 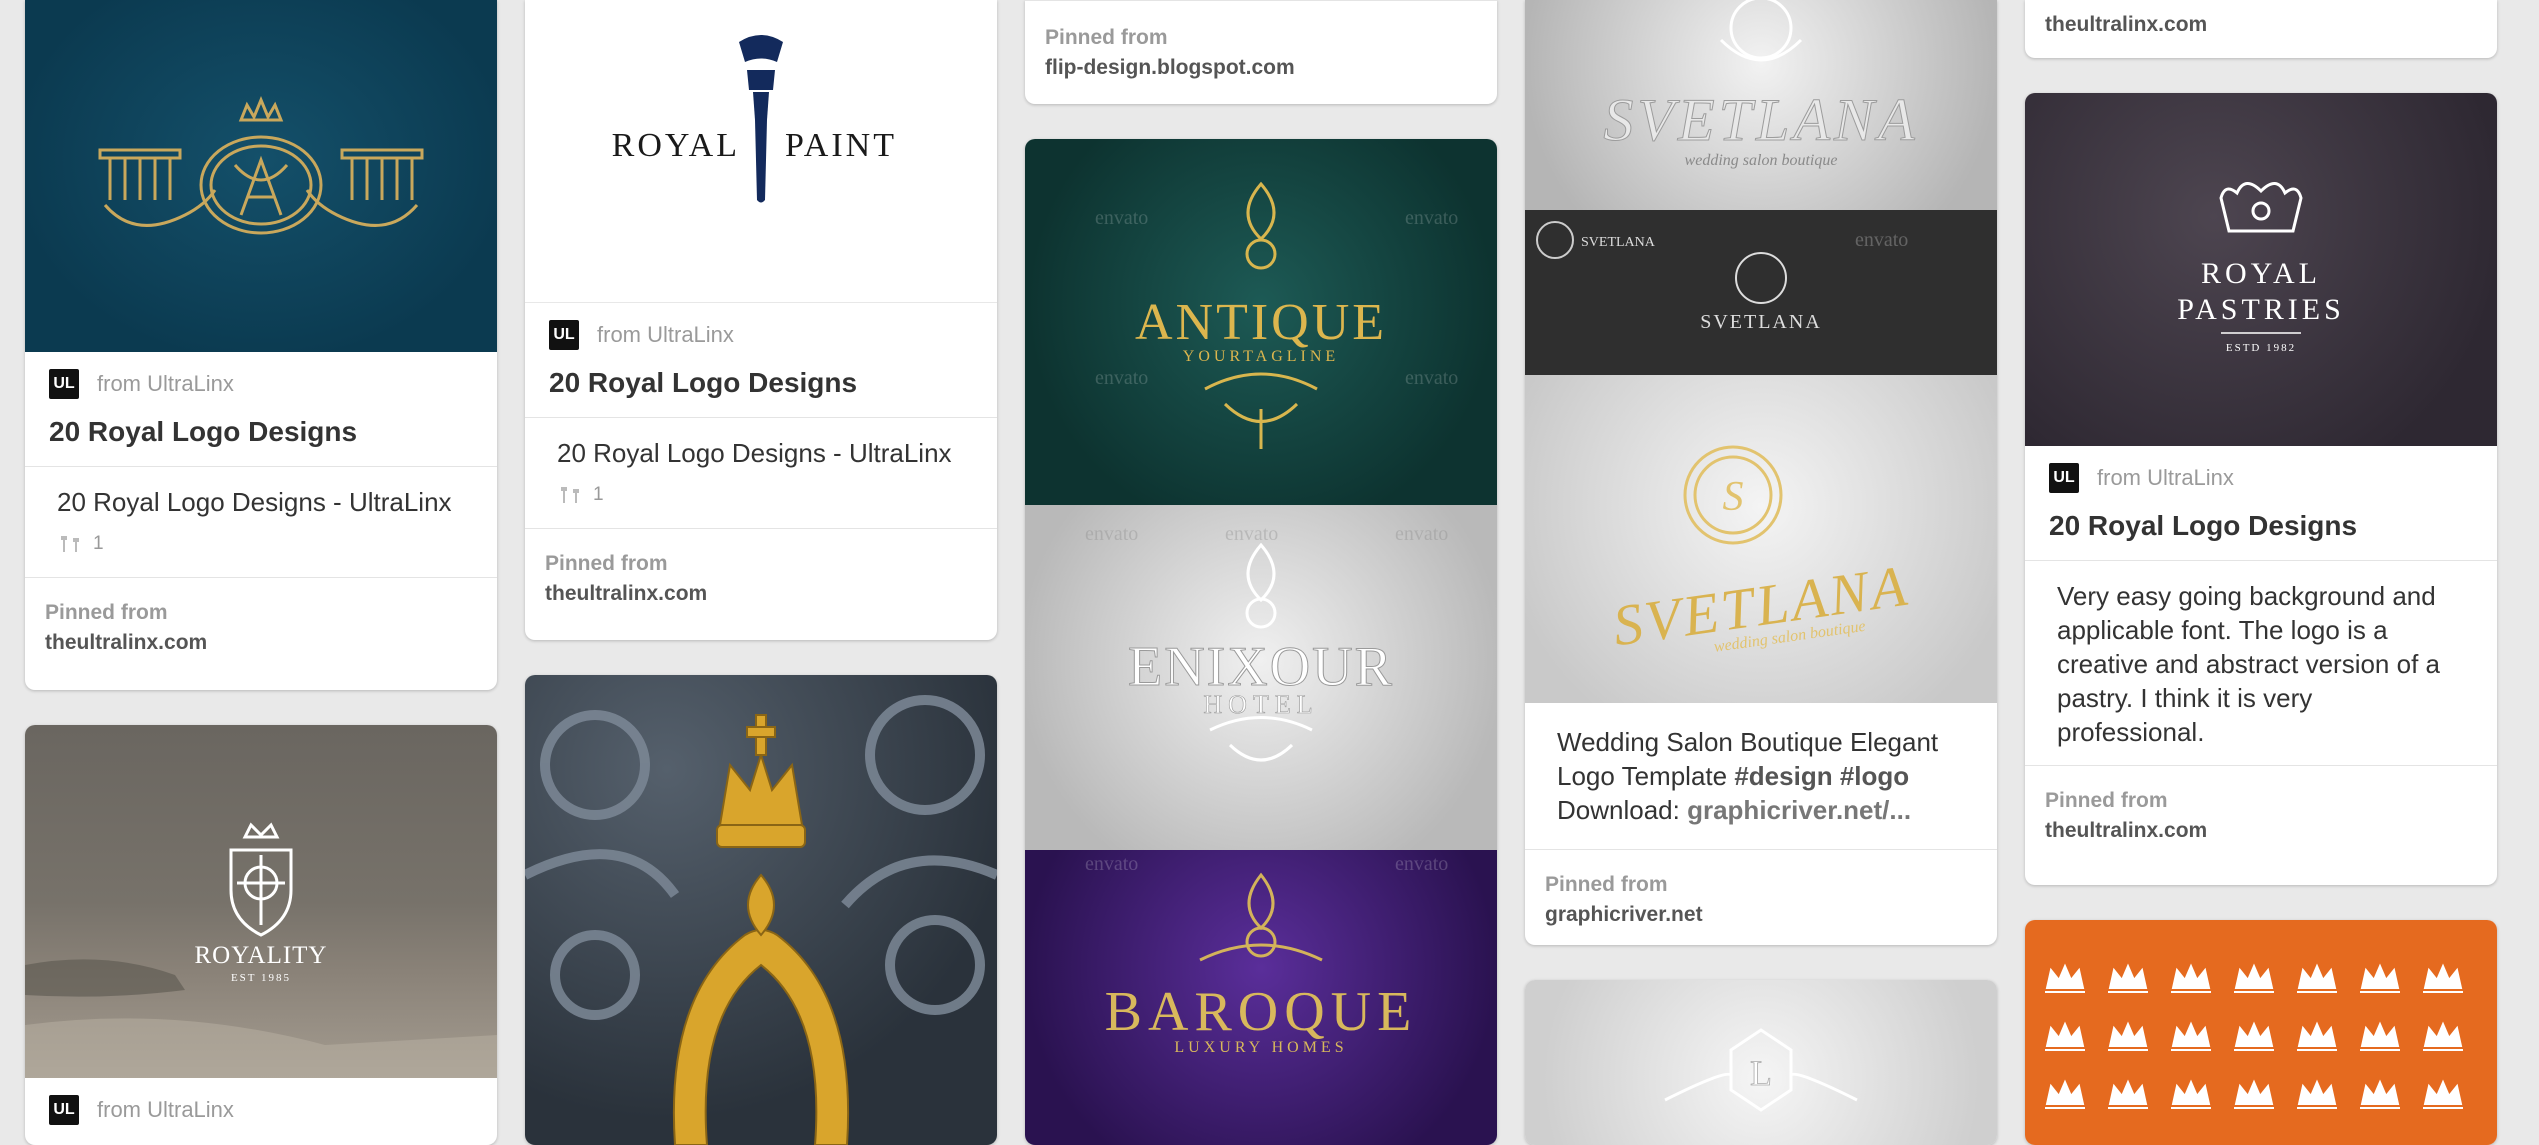 I want to click on pin-image: ROYAL PASTRIES ESTD 1982, so click(x=2261, y=269).